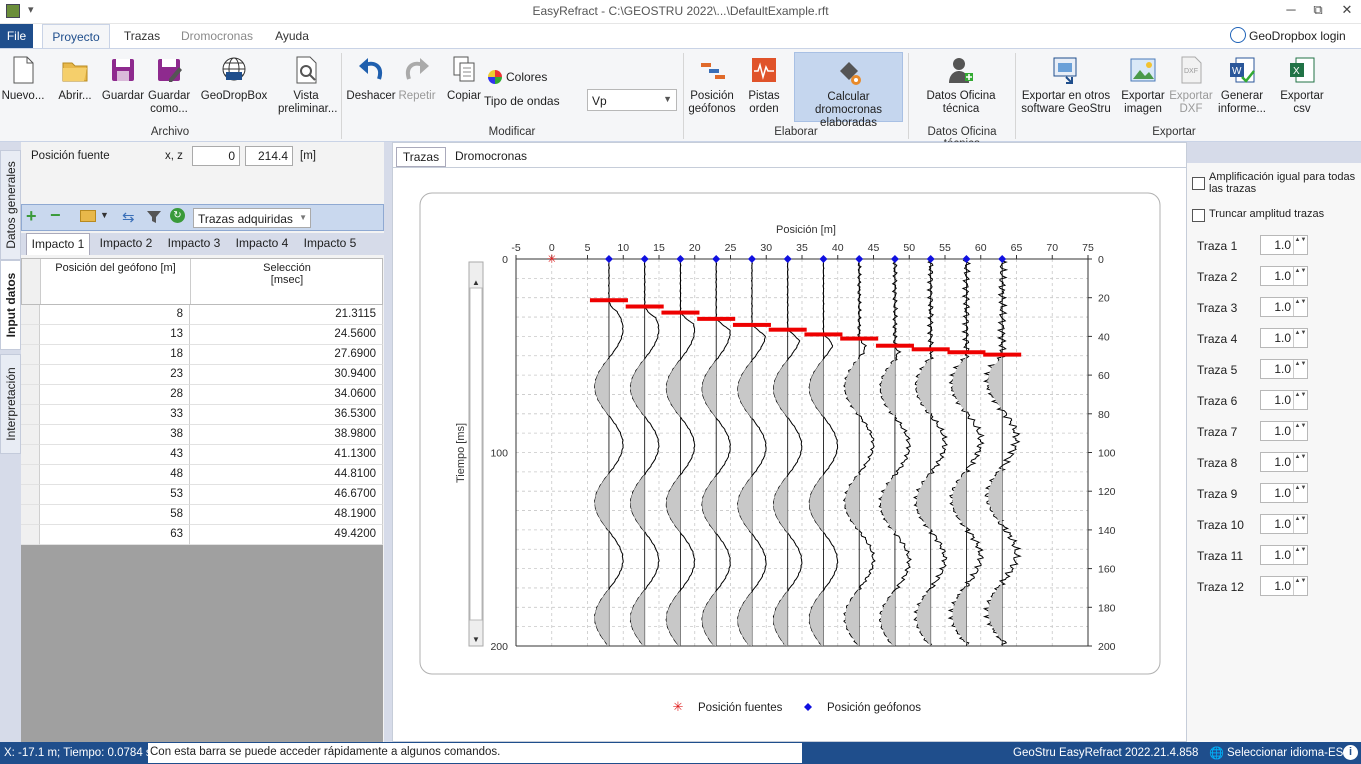 Image resolution: width=1361 pixels, height=764 pixels. Describe the element at coordinates (216, 156) in the screenshot. I see `source-x-input: 0` at that location.